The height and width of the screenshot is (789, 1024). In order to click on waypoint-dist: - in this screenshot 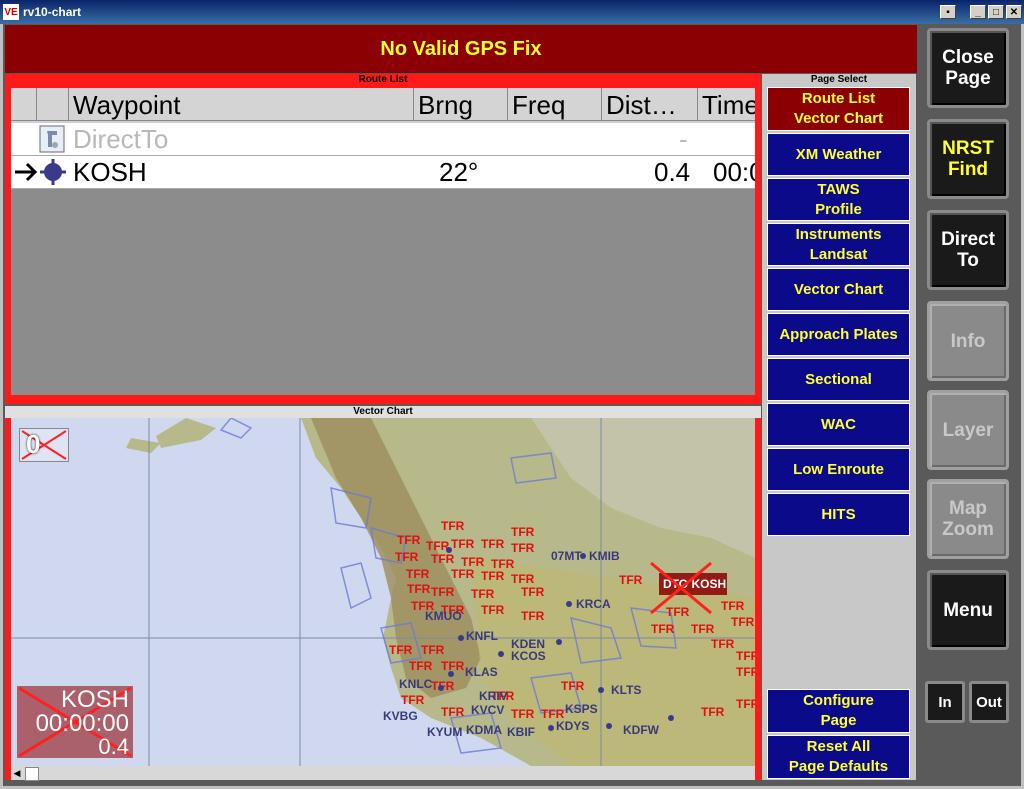, I will do `click(683, 139)`.